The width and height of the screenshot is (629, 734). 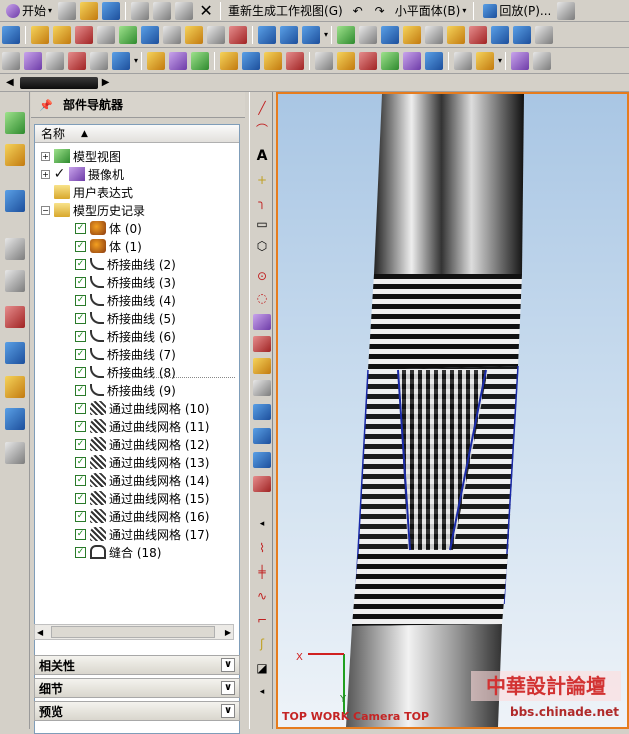 What do you see at coordinates (431, 11) in the screenshot?
I see `small-plane-menu: 小平面体(B) ▾` at bounding box center [431, 11].